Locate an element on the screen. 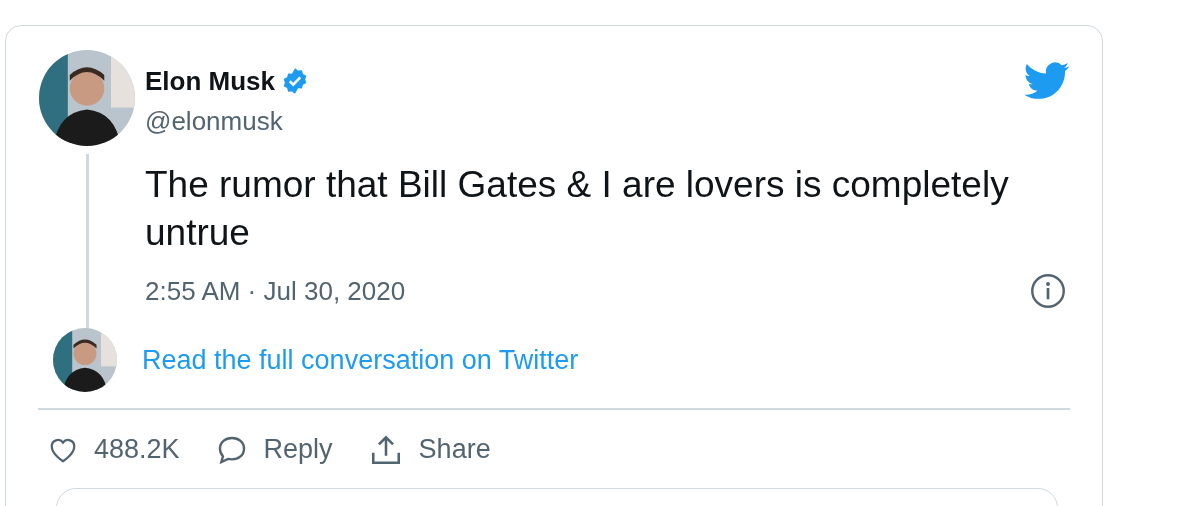 The width and height of the screenshot is (1194, 506). like-button: 488.2K is located at coordinates (114, 449).